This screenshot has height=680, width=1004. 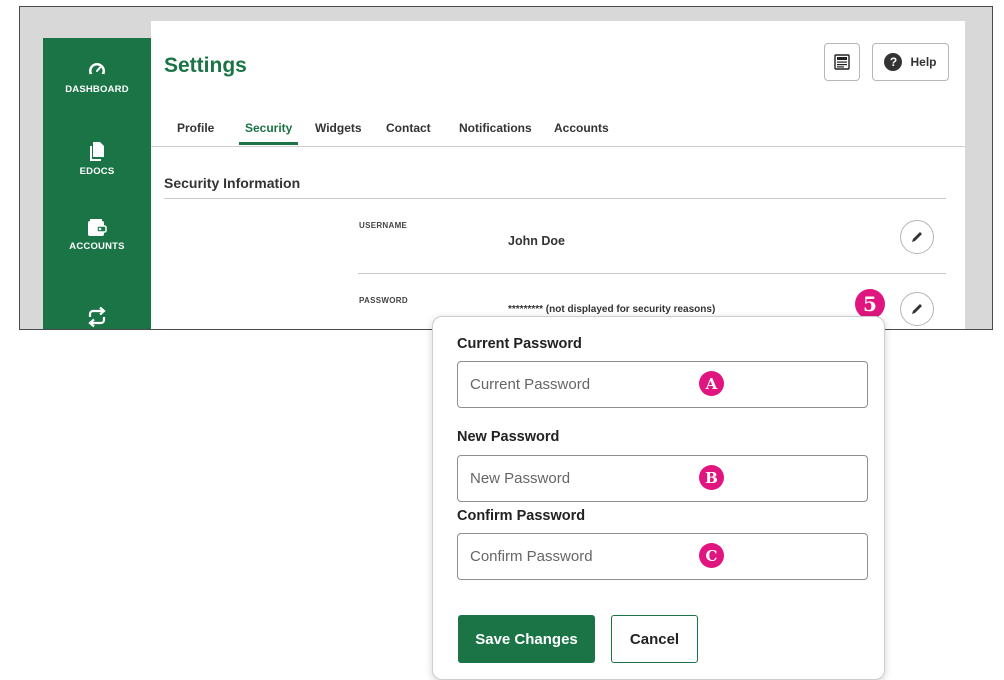 I want to click on sidebar-item-edocs: EDOCS, so click(x=97, y=159).